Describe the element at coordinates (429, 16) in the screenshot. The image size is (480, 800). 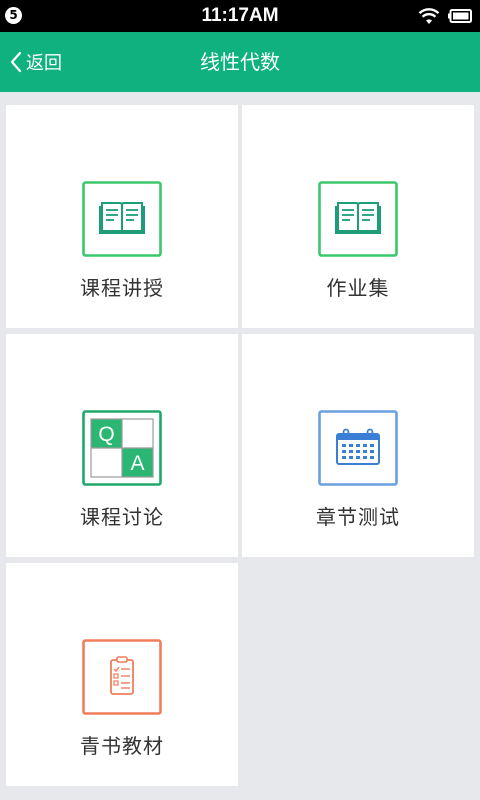
I see `wifi-icon` at that location.